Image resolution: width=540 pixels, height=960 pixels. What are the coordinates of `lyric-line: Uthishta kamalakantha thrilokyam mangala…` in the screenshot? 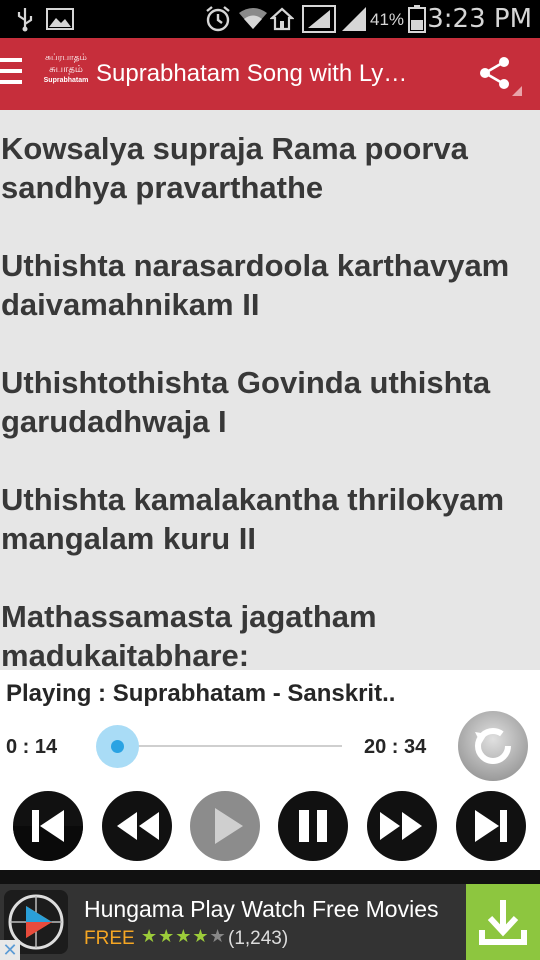 It's located at (253, 519).